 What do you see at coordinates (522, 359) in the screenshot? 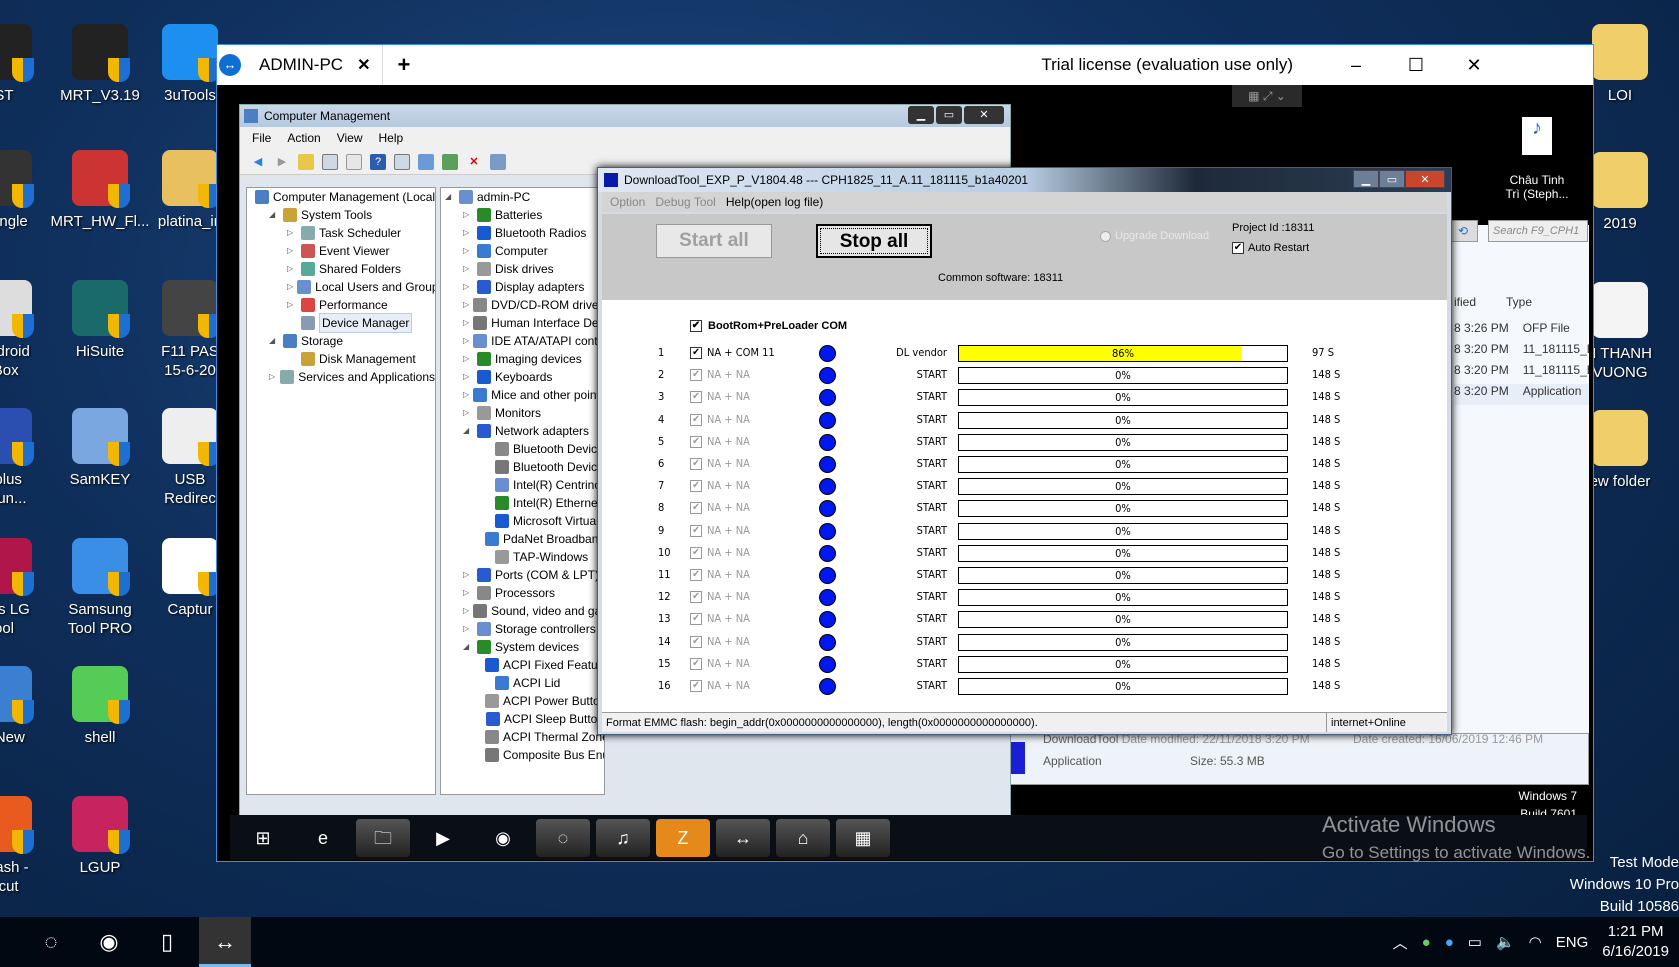
I see `tree-item: ▷ Imaging devices` at bounding box center [522, 359].